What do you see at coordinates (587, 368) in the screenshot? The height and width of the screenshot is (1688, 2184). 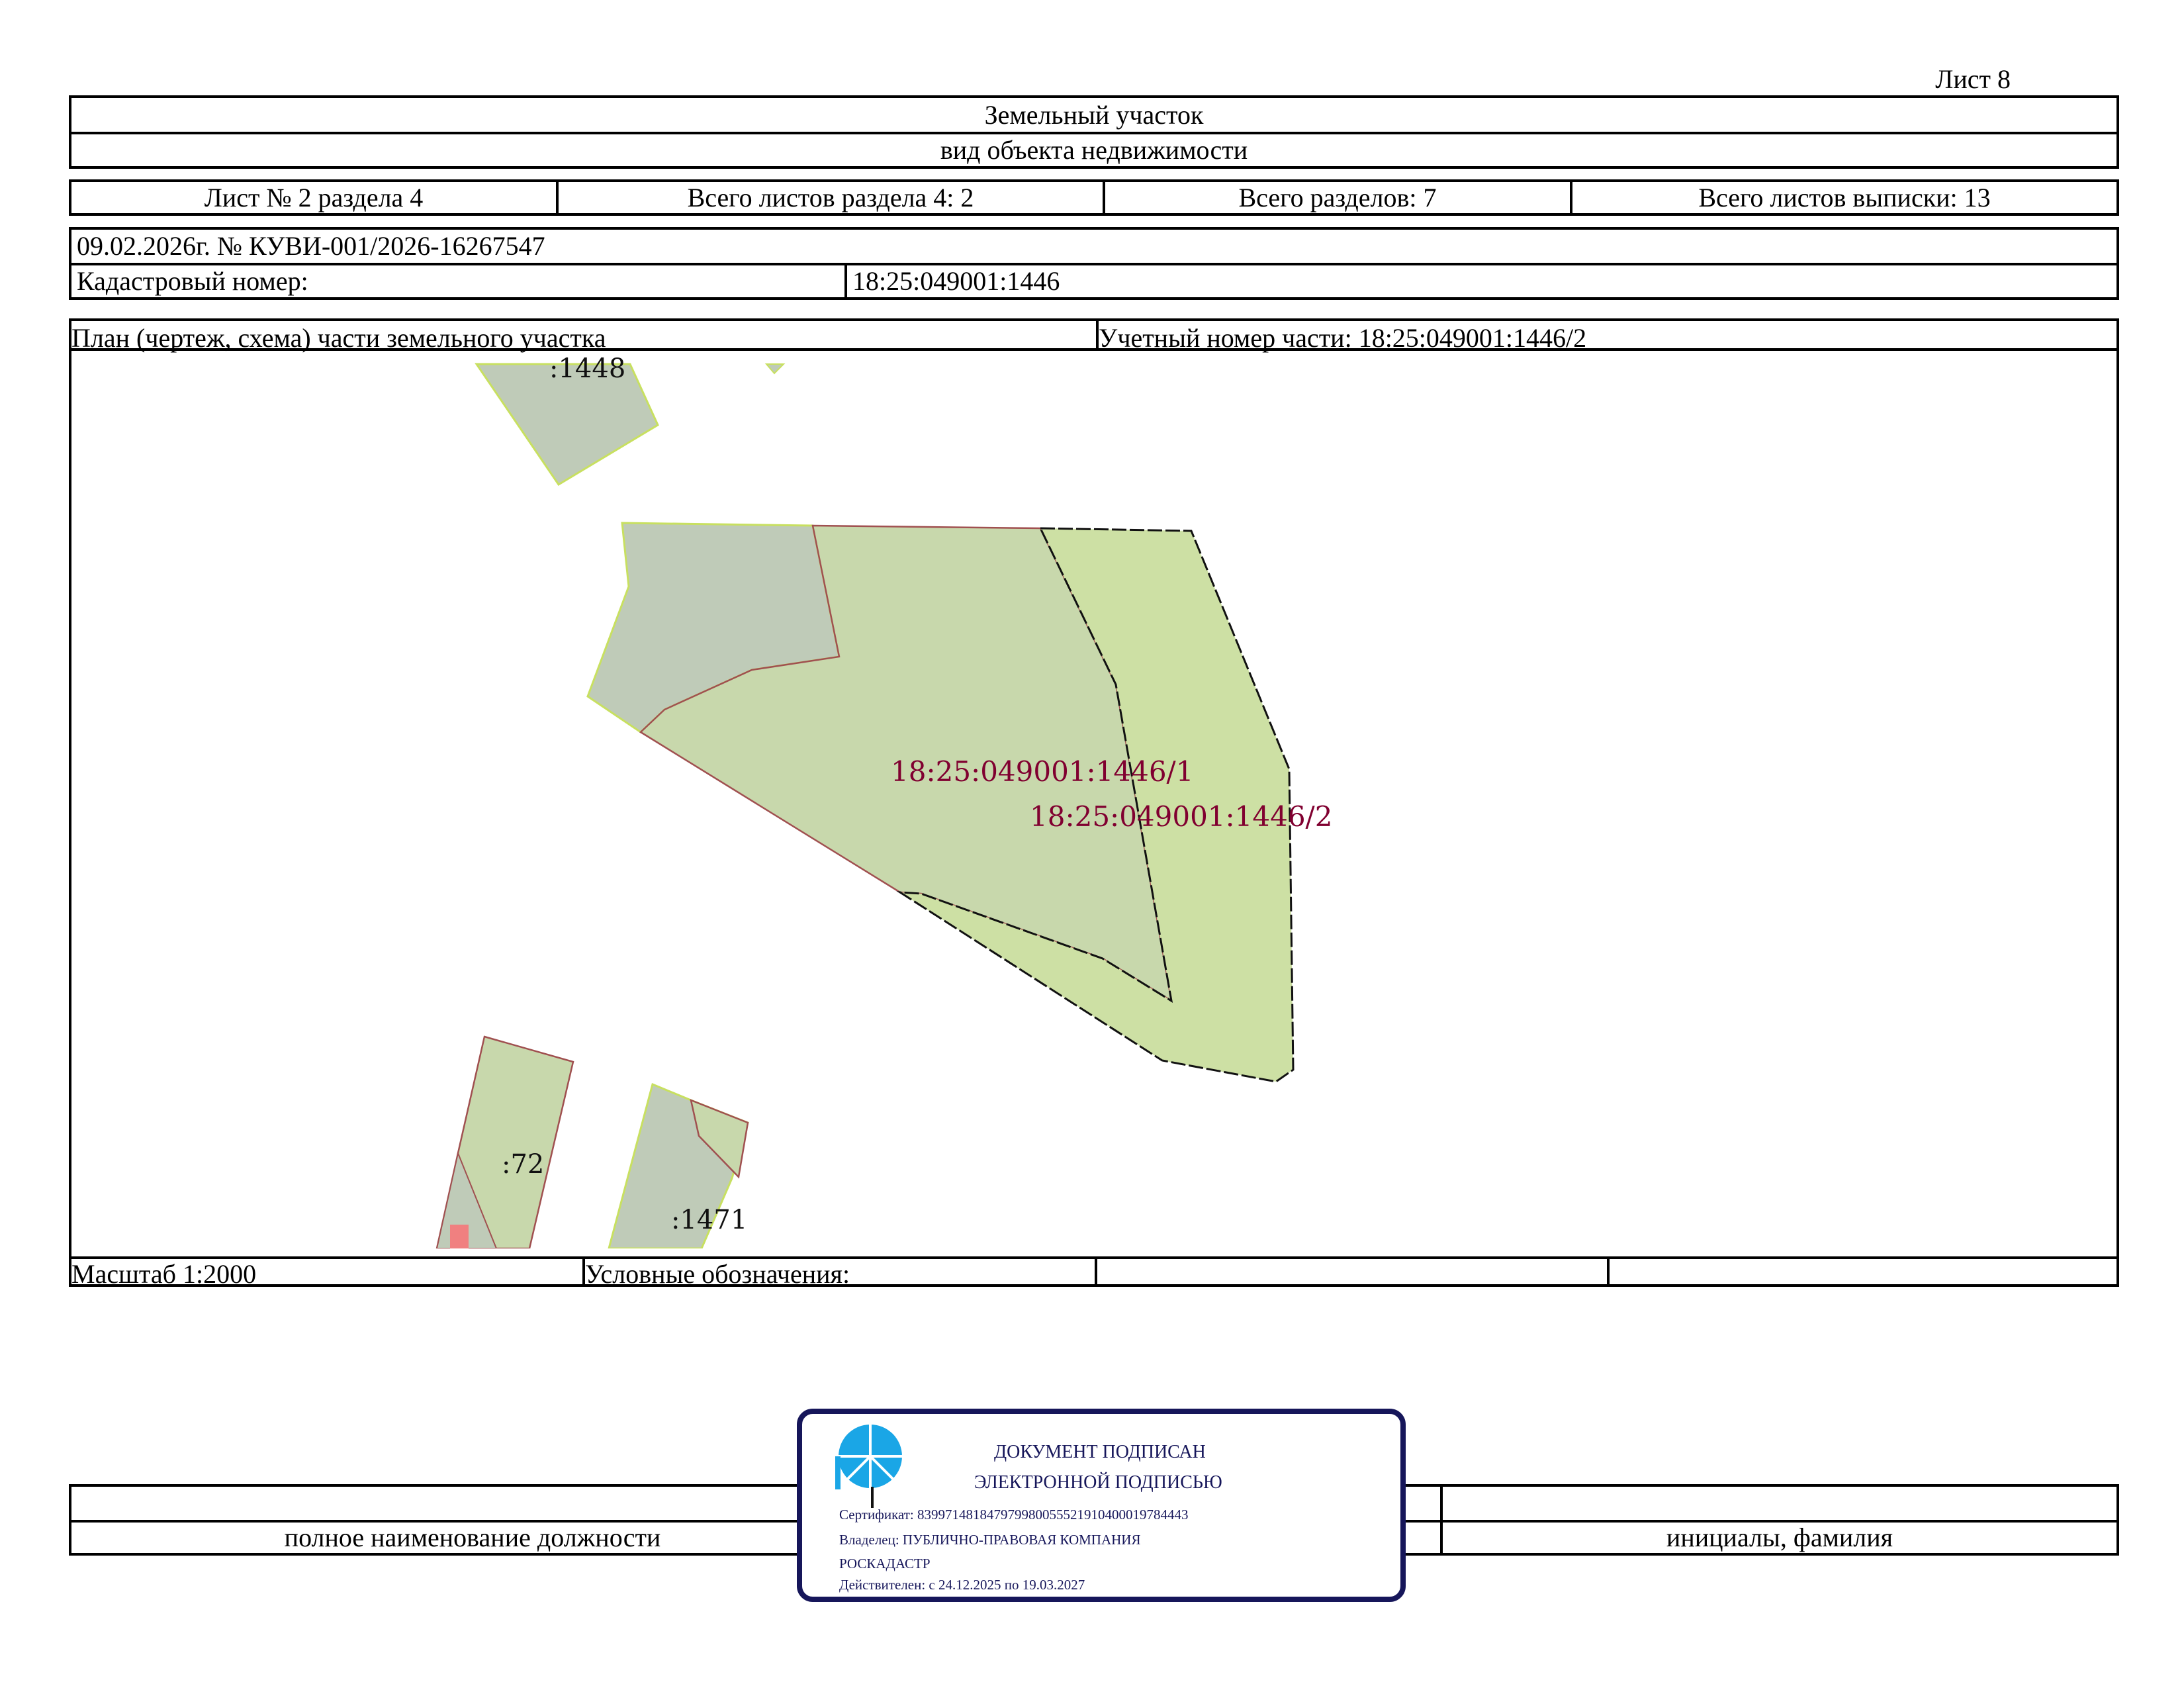 I see `label-1448: :1448` at bounding box center [587, 368].